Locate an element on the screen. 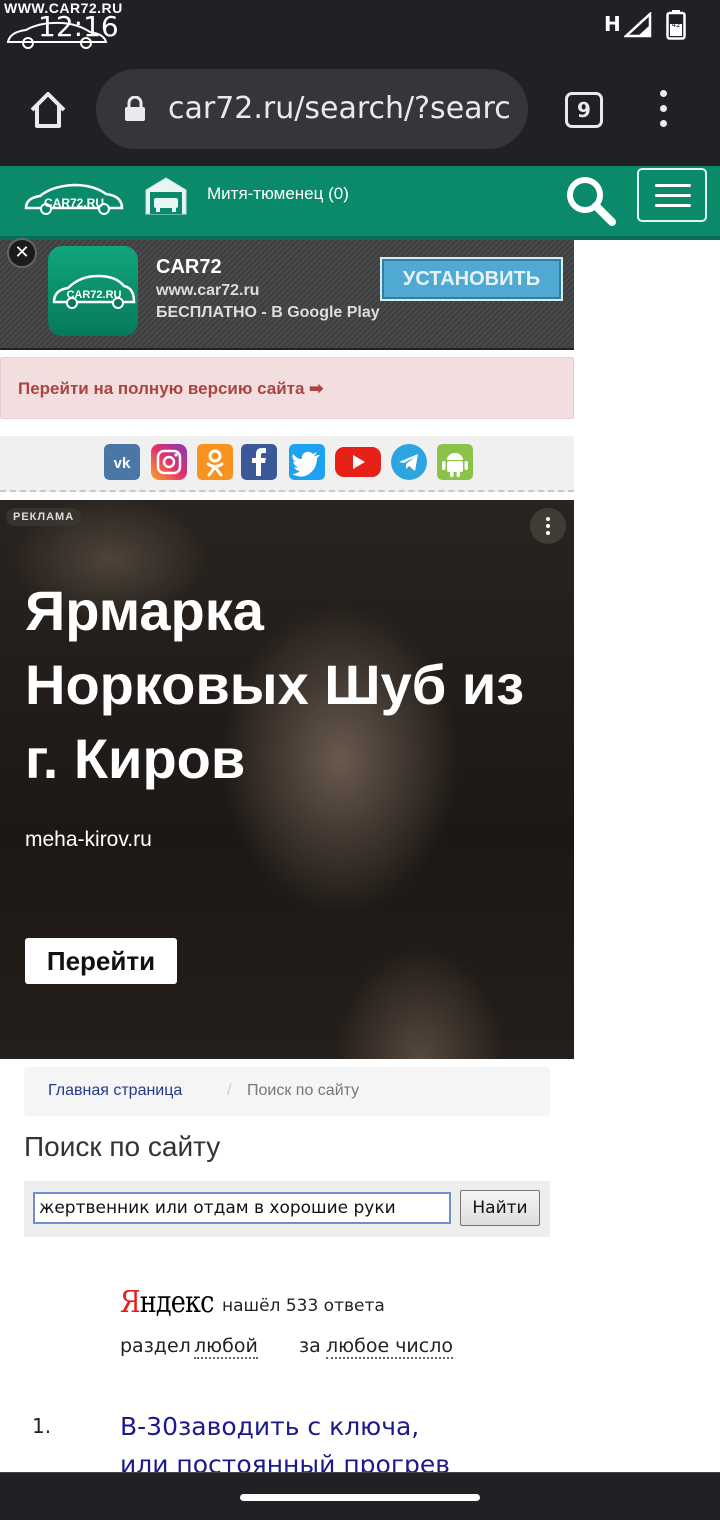 The width and height of the screenshot is (720, 1520). install-button: УСТАНОВИТЬ is located at coordinates (471, 279).